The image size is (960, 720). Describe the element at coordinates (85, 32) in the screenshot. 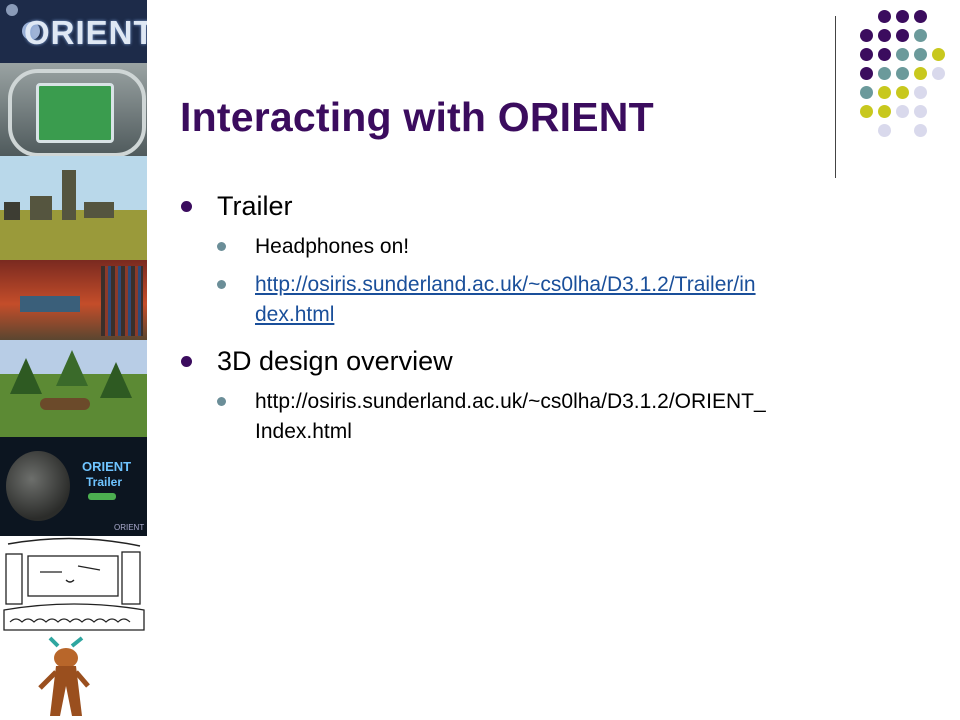

I see `logo-text: ORIENT` at that location.